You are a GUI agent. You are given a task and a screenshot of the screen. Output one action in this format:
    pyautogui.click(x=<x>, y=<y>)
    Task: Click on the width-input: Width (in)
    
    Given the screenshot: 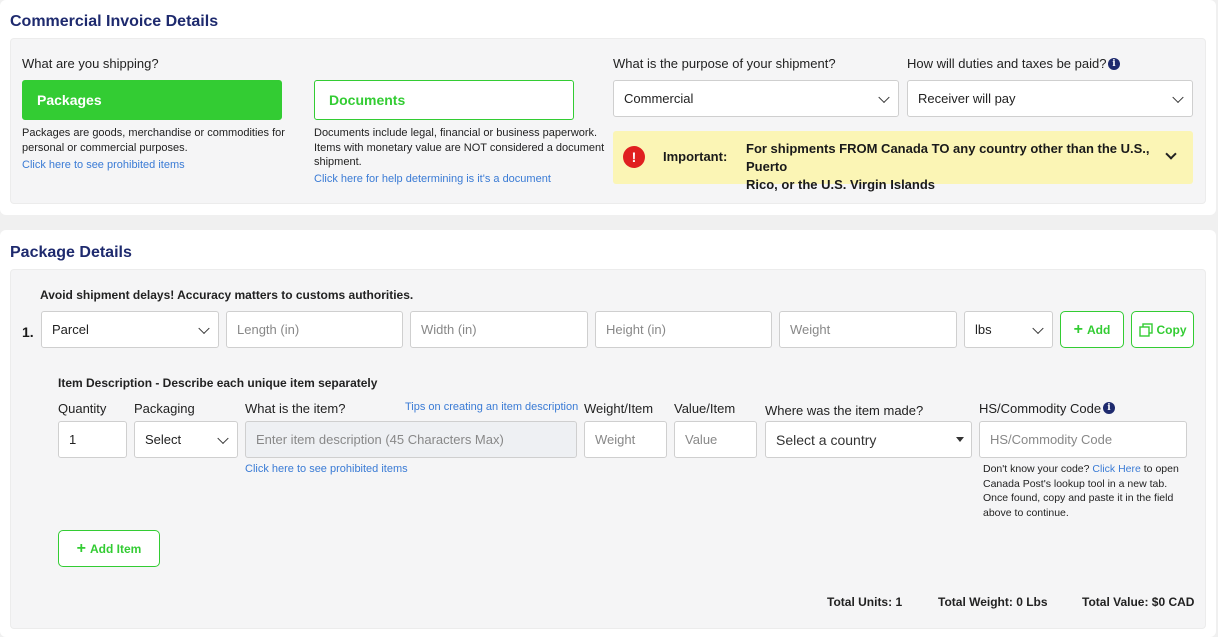 What is the action you would take?
    pyautogui.click(x=499, y=329)
    